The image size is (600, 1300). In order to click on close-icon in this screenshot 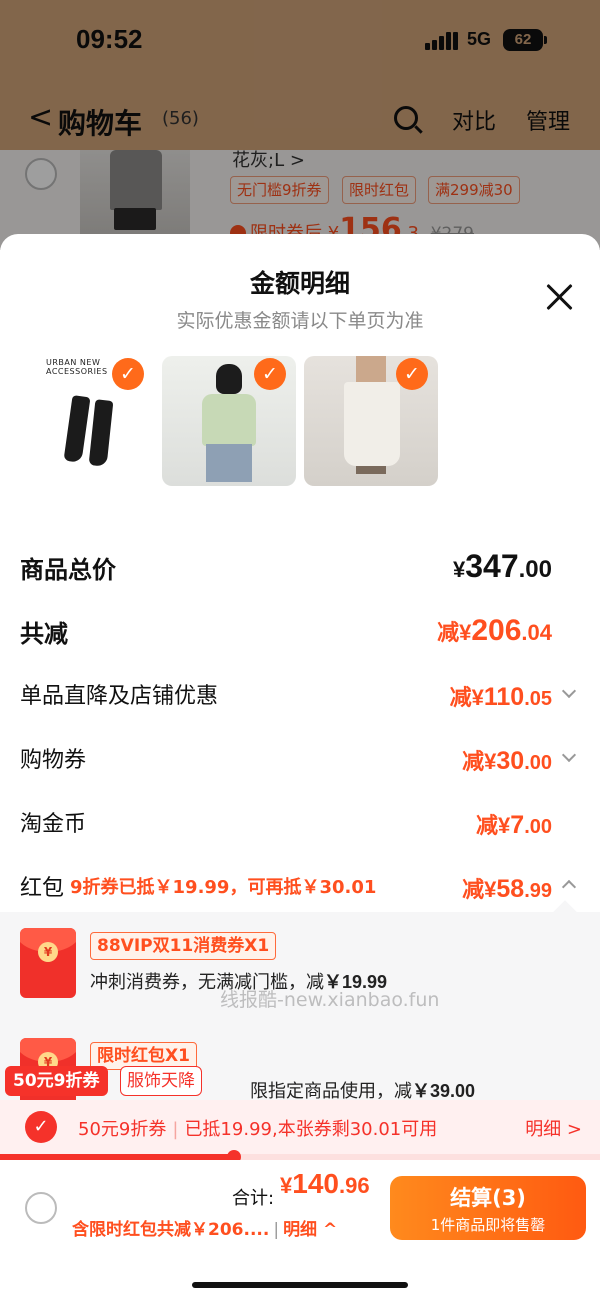, I will do `click(560, 297)`.